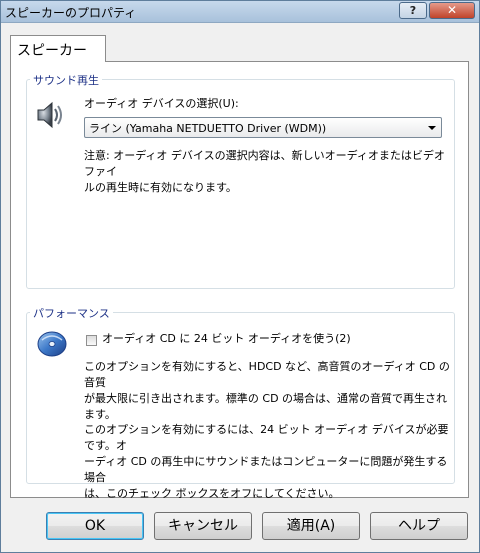 The height and width of the screenshot is (553, 480). Describe the element at coordinates (212, 493) in the screenshot. I see `desc-line: は、このチェック ボックスをオフにしてください。` at that location.